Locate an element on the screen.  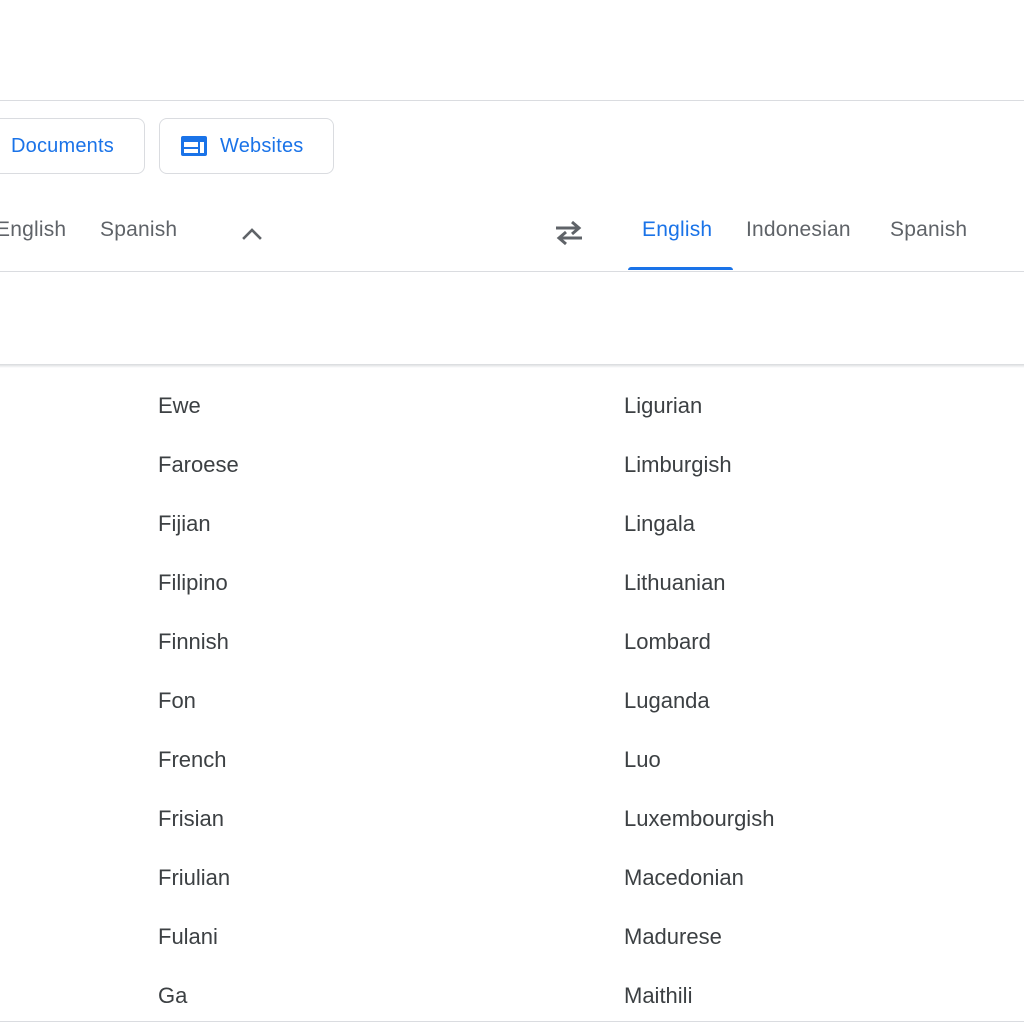
language-option: Faroese is located at coordinates (198, 462).